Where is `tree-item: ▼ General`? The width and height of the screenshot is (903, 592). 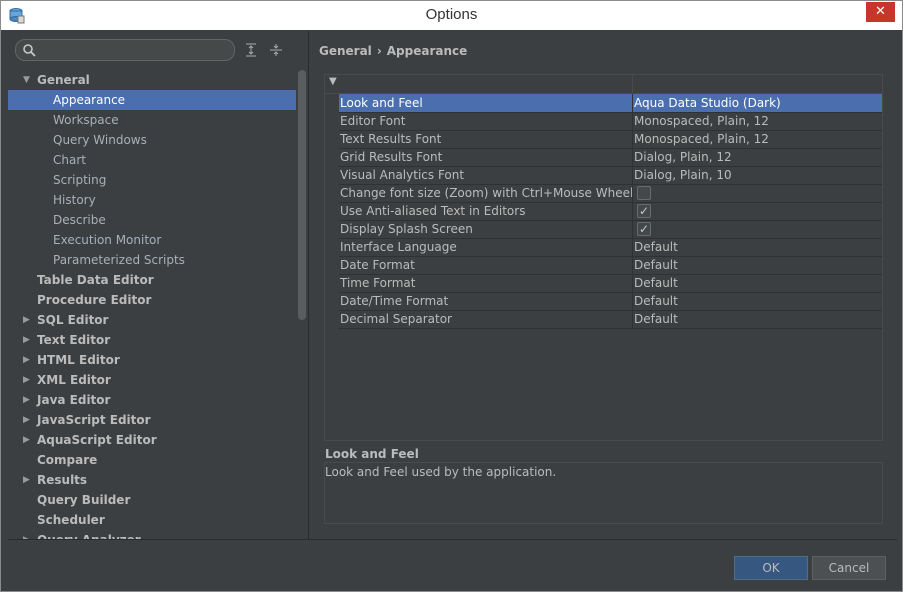 tree-item: ▼ General is located at coordinates (152, 80).